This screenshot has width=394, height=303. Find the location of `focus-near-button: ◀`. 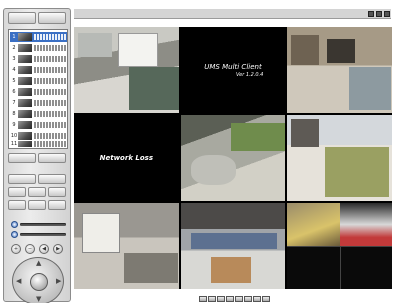

focus-near-button: ◀ is located at coordinates (44, 249).